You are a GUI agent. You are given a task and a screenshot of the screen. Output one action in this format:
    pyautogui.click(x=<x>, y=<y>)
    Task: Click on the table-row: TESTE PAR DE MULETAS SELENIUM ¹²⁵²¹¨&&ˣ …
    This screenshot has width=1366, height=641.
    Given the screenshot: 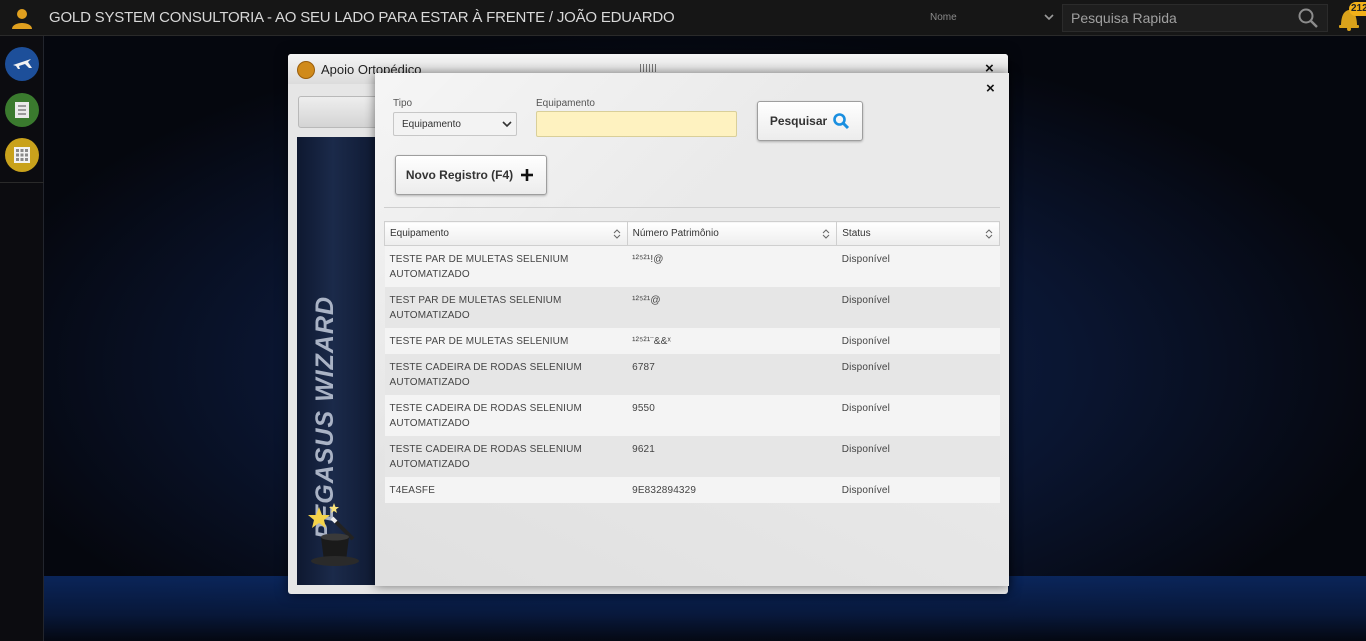 What is the action you would take?
    pyautogui.click(x=692, y=341)
    